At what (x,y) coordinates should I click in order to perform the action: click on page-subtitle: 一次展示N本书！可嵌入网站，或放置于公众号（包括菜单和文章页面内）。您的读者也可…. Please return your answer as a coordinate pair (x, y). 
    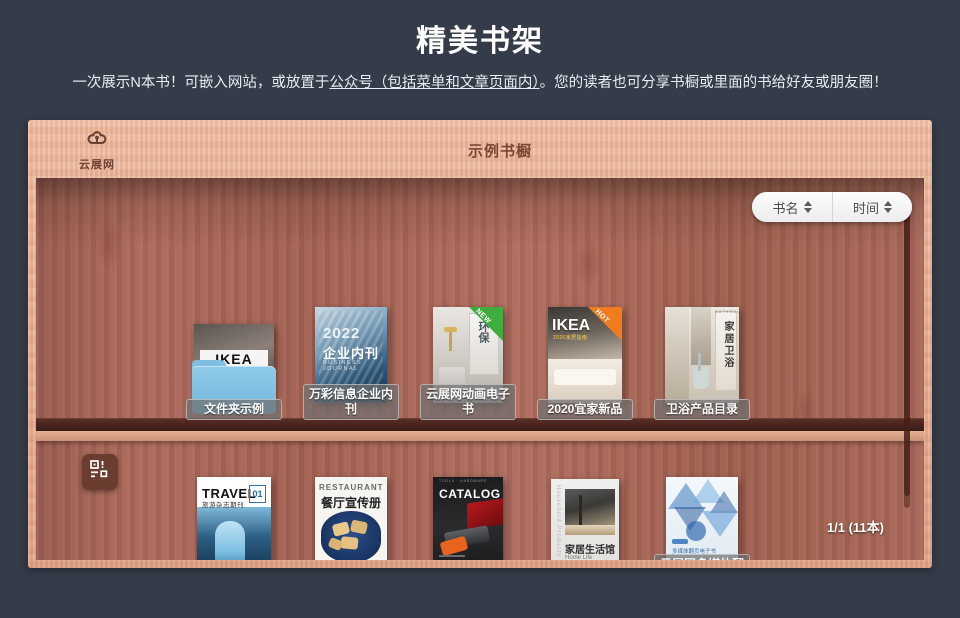
    Looking at the image, I should click on (480, 83).